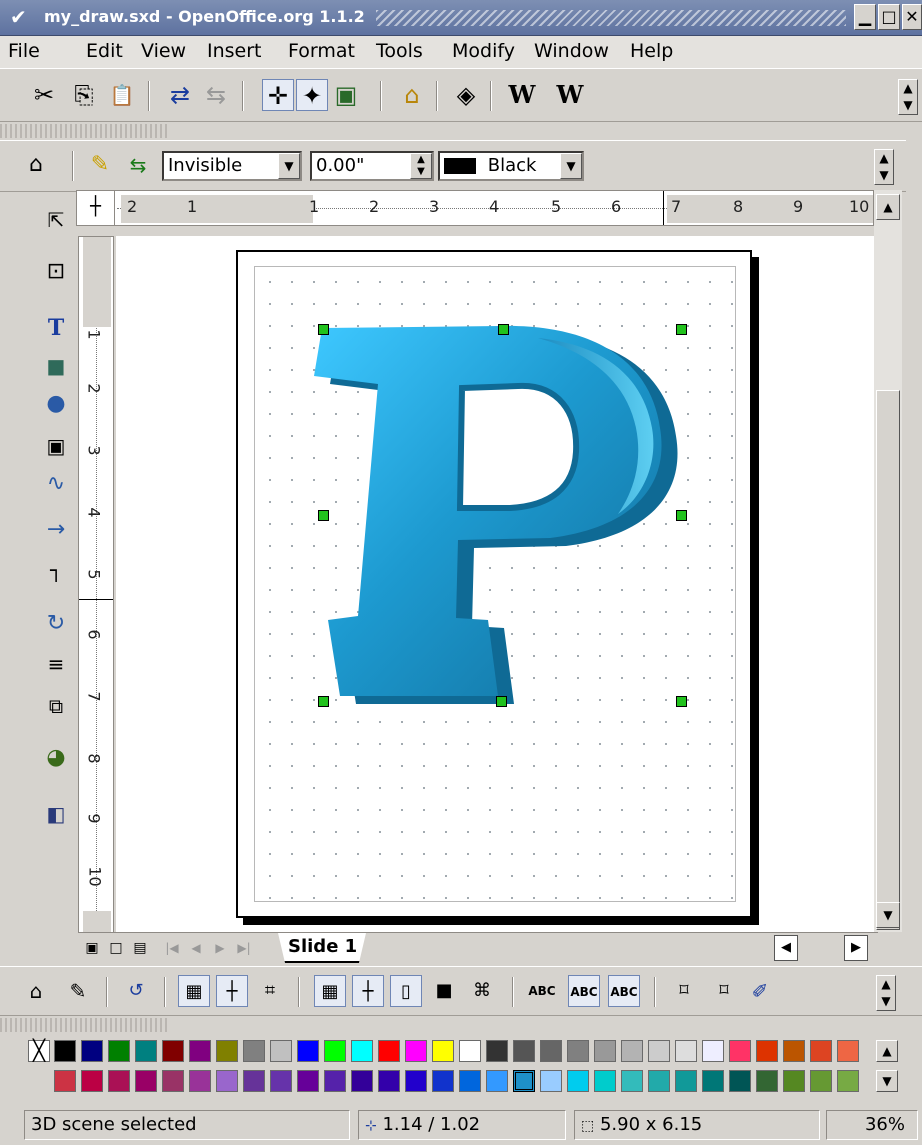 This screenshot has height=1145, width=922. I want to click on palette-scroll-down-icon: ▼, so click(887, 1081).